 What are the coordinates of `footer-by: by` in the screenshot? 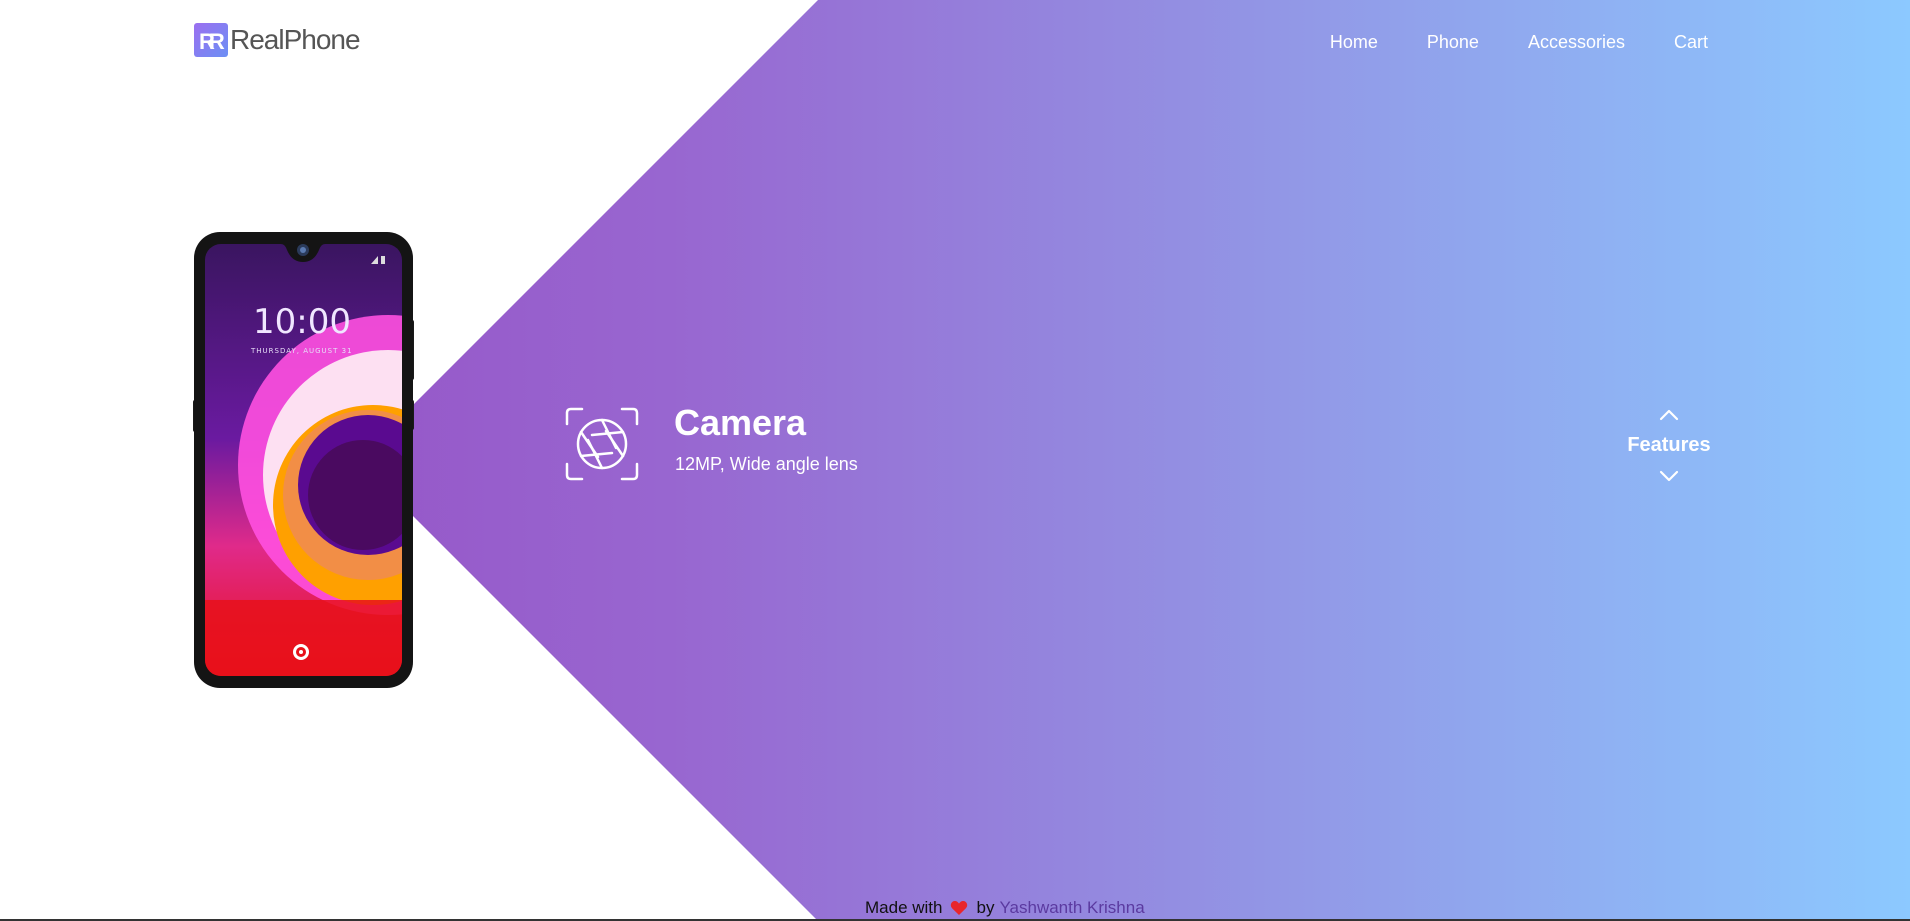 It's located at (985, 907).